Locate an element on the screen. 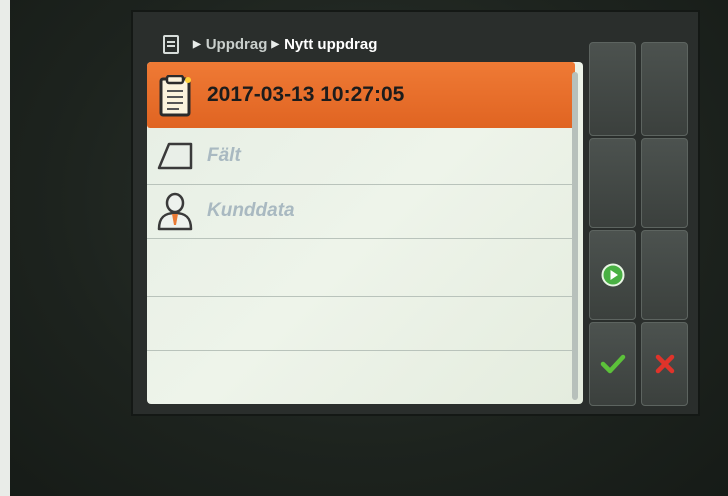 This screenshot has width=728, height=496. checkmark-icon is located at coordinates (613, 364).